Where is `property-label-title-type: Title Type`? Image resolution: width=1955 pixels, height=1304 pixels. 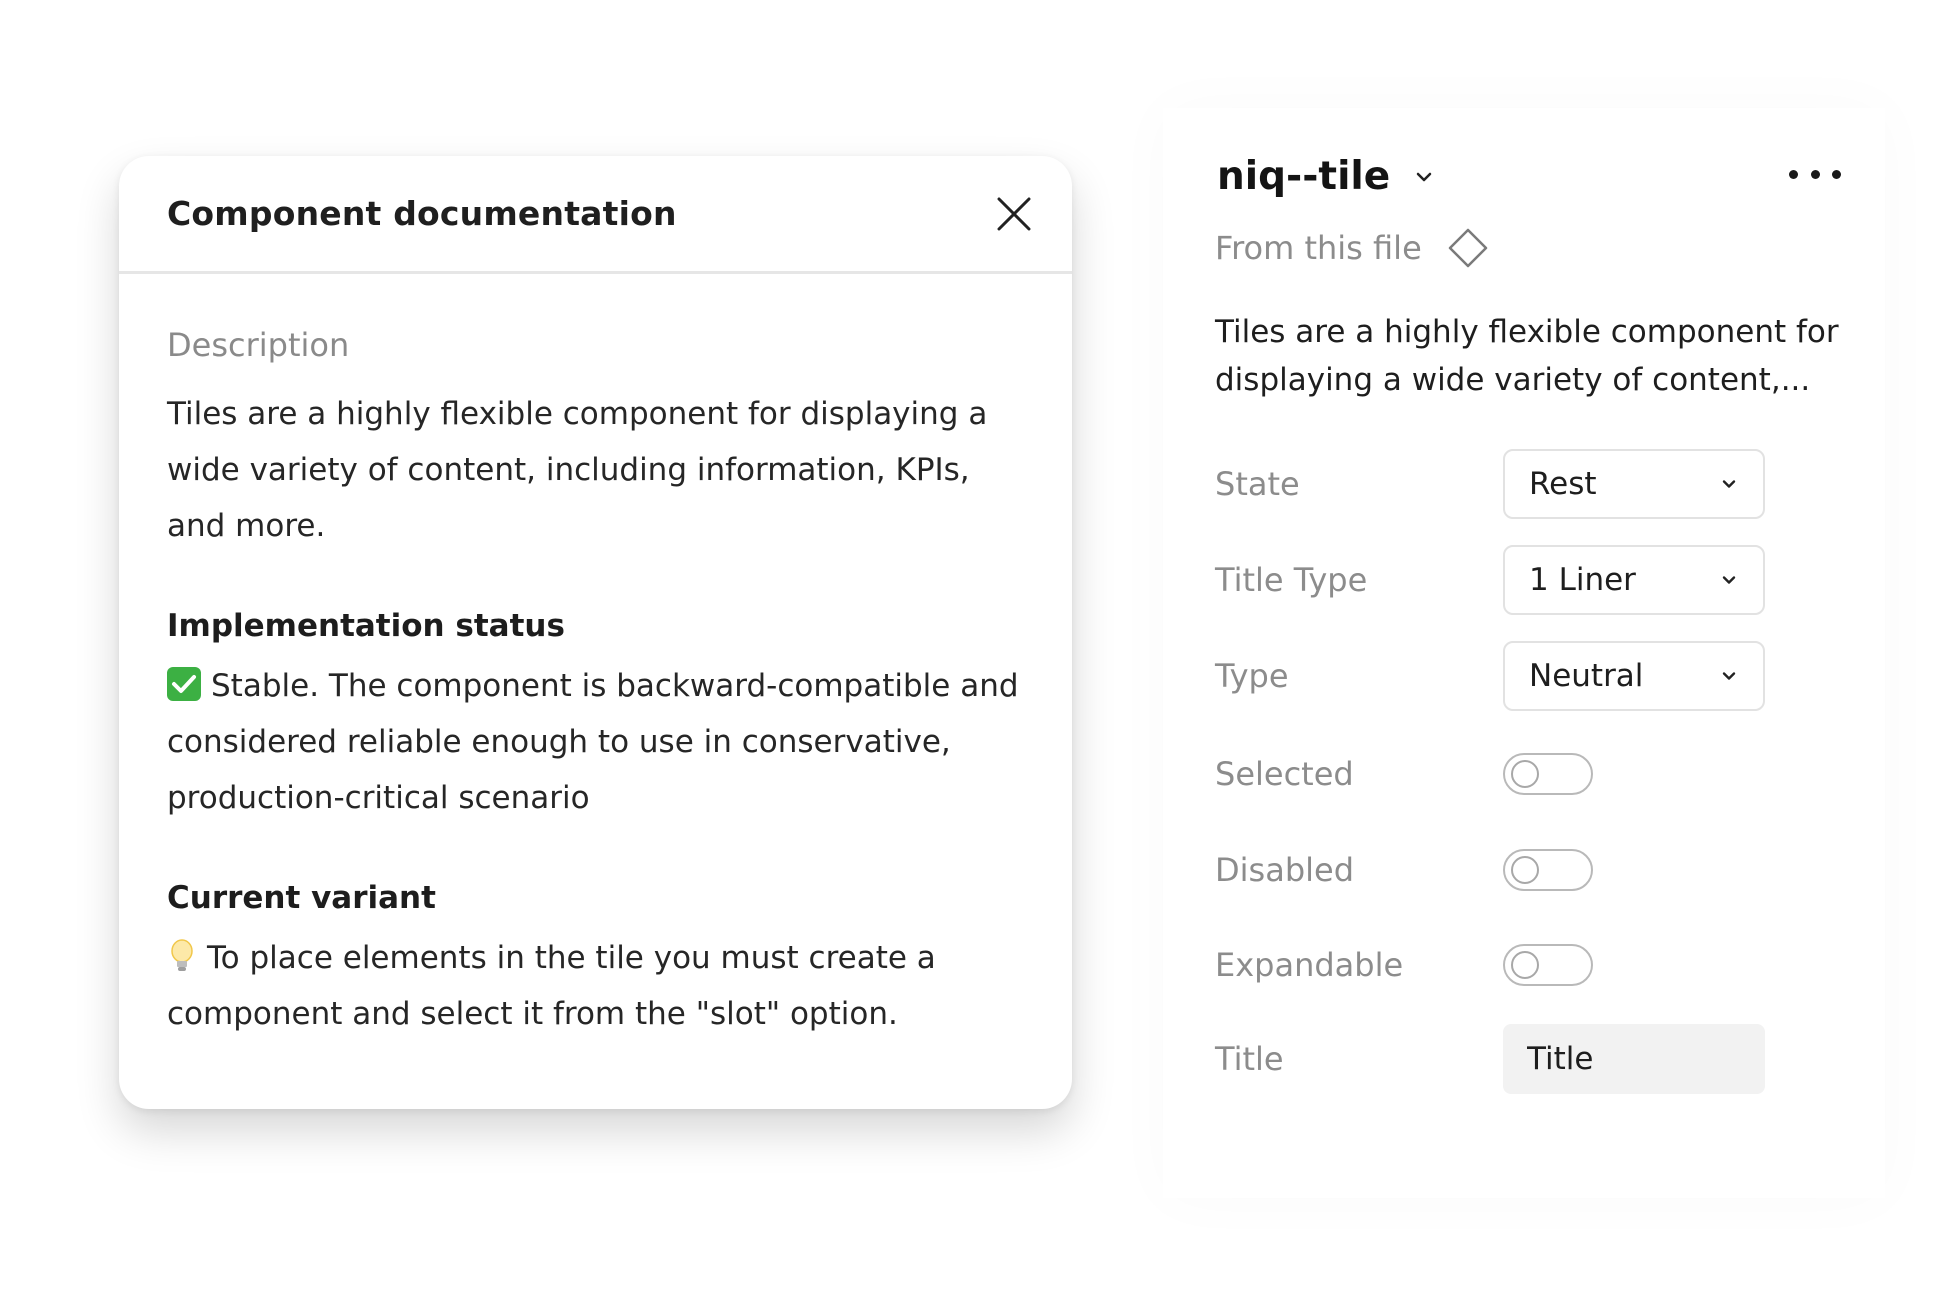 property-label-title-type: Title Type is located at coordinates (1291, 580).